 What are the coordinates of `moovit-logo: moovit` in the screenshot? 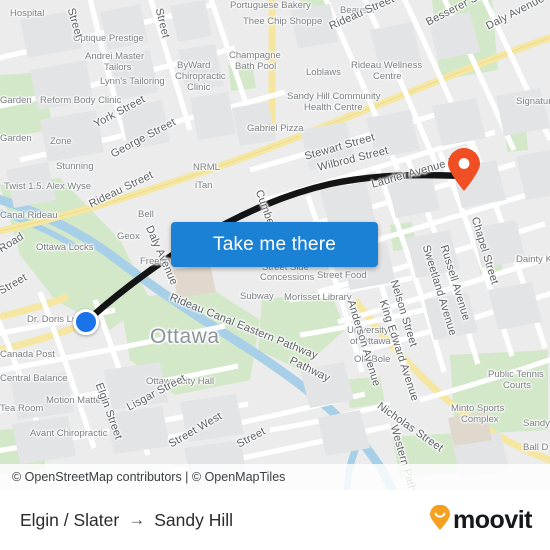 It's located at (480, 520).